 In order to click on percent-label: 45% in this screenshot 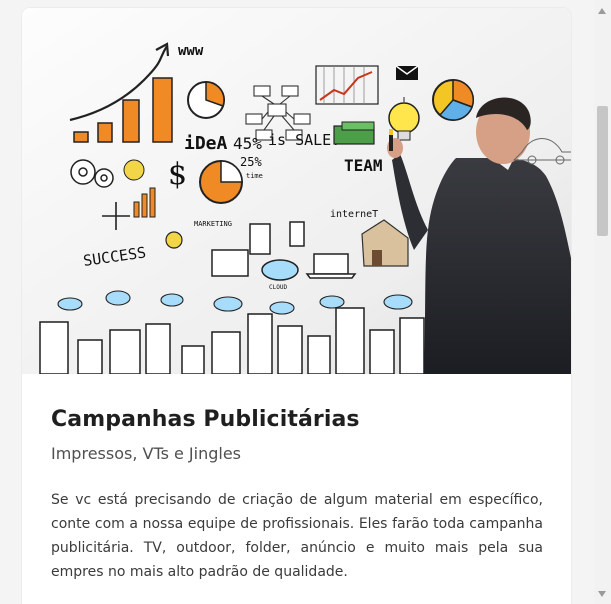, I will do `click(247, 143)`.